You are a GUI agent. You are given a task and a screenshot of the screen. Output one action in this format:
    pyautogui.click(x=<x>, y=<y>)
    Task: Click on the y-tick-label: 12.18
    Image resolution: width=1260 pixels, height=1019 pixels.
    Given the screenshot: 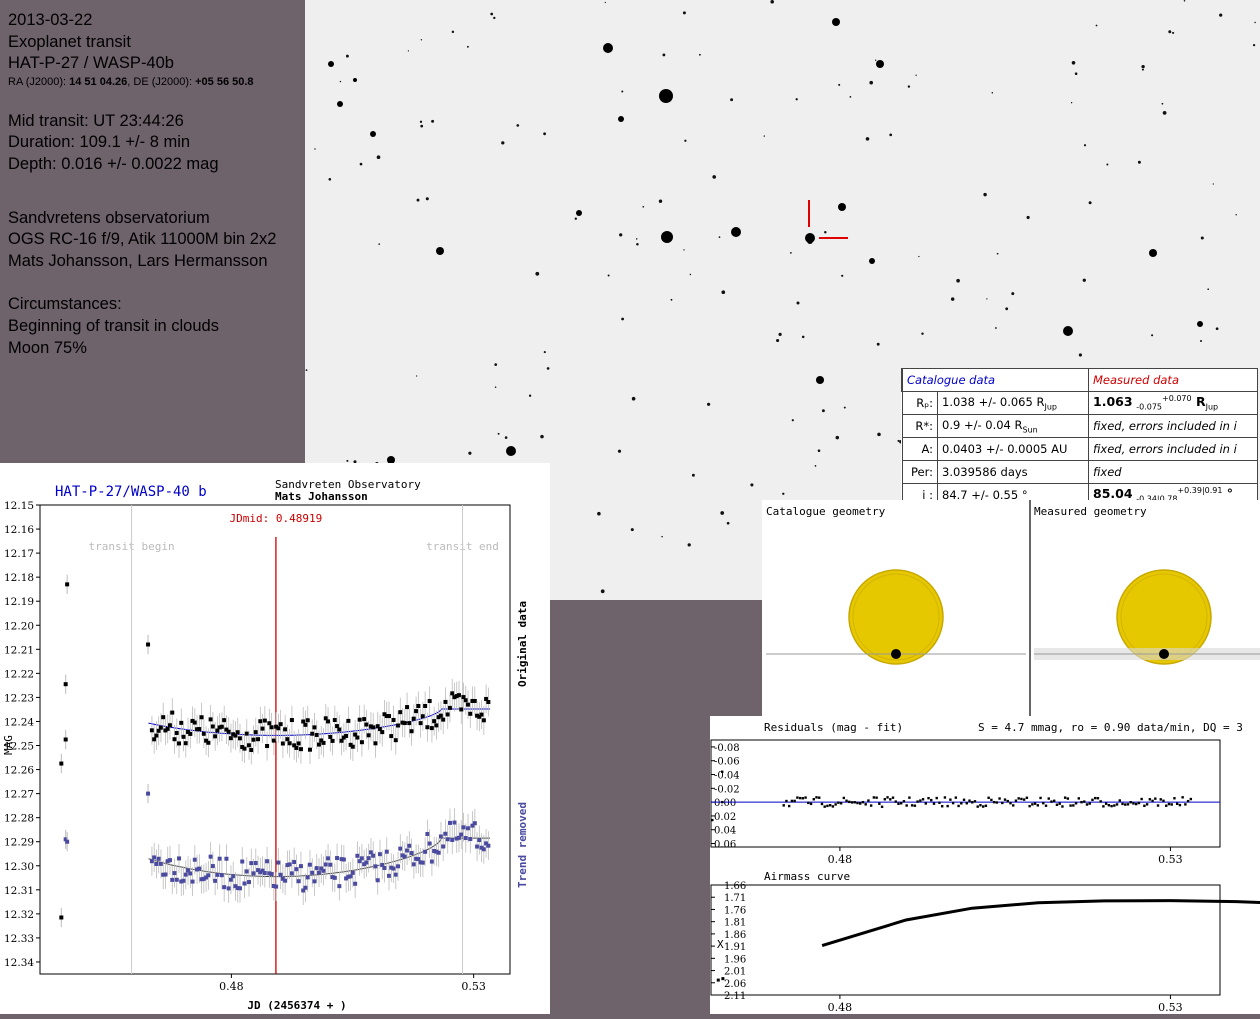 What is the action you would take?
    pyautogui.click(x=19, y=578)
    